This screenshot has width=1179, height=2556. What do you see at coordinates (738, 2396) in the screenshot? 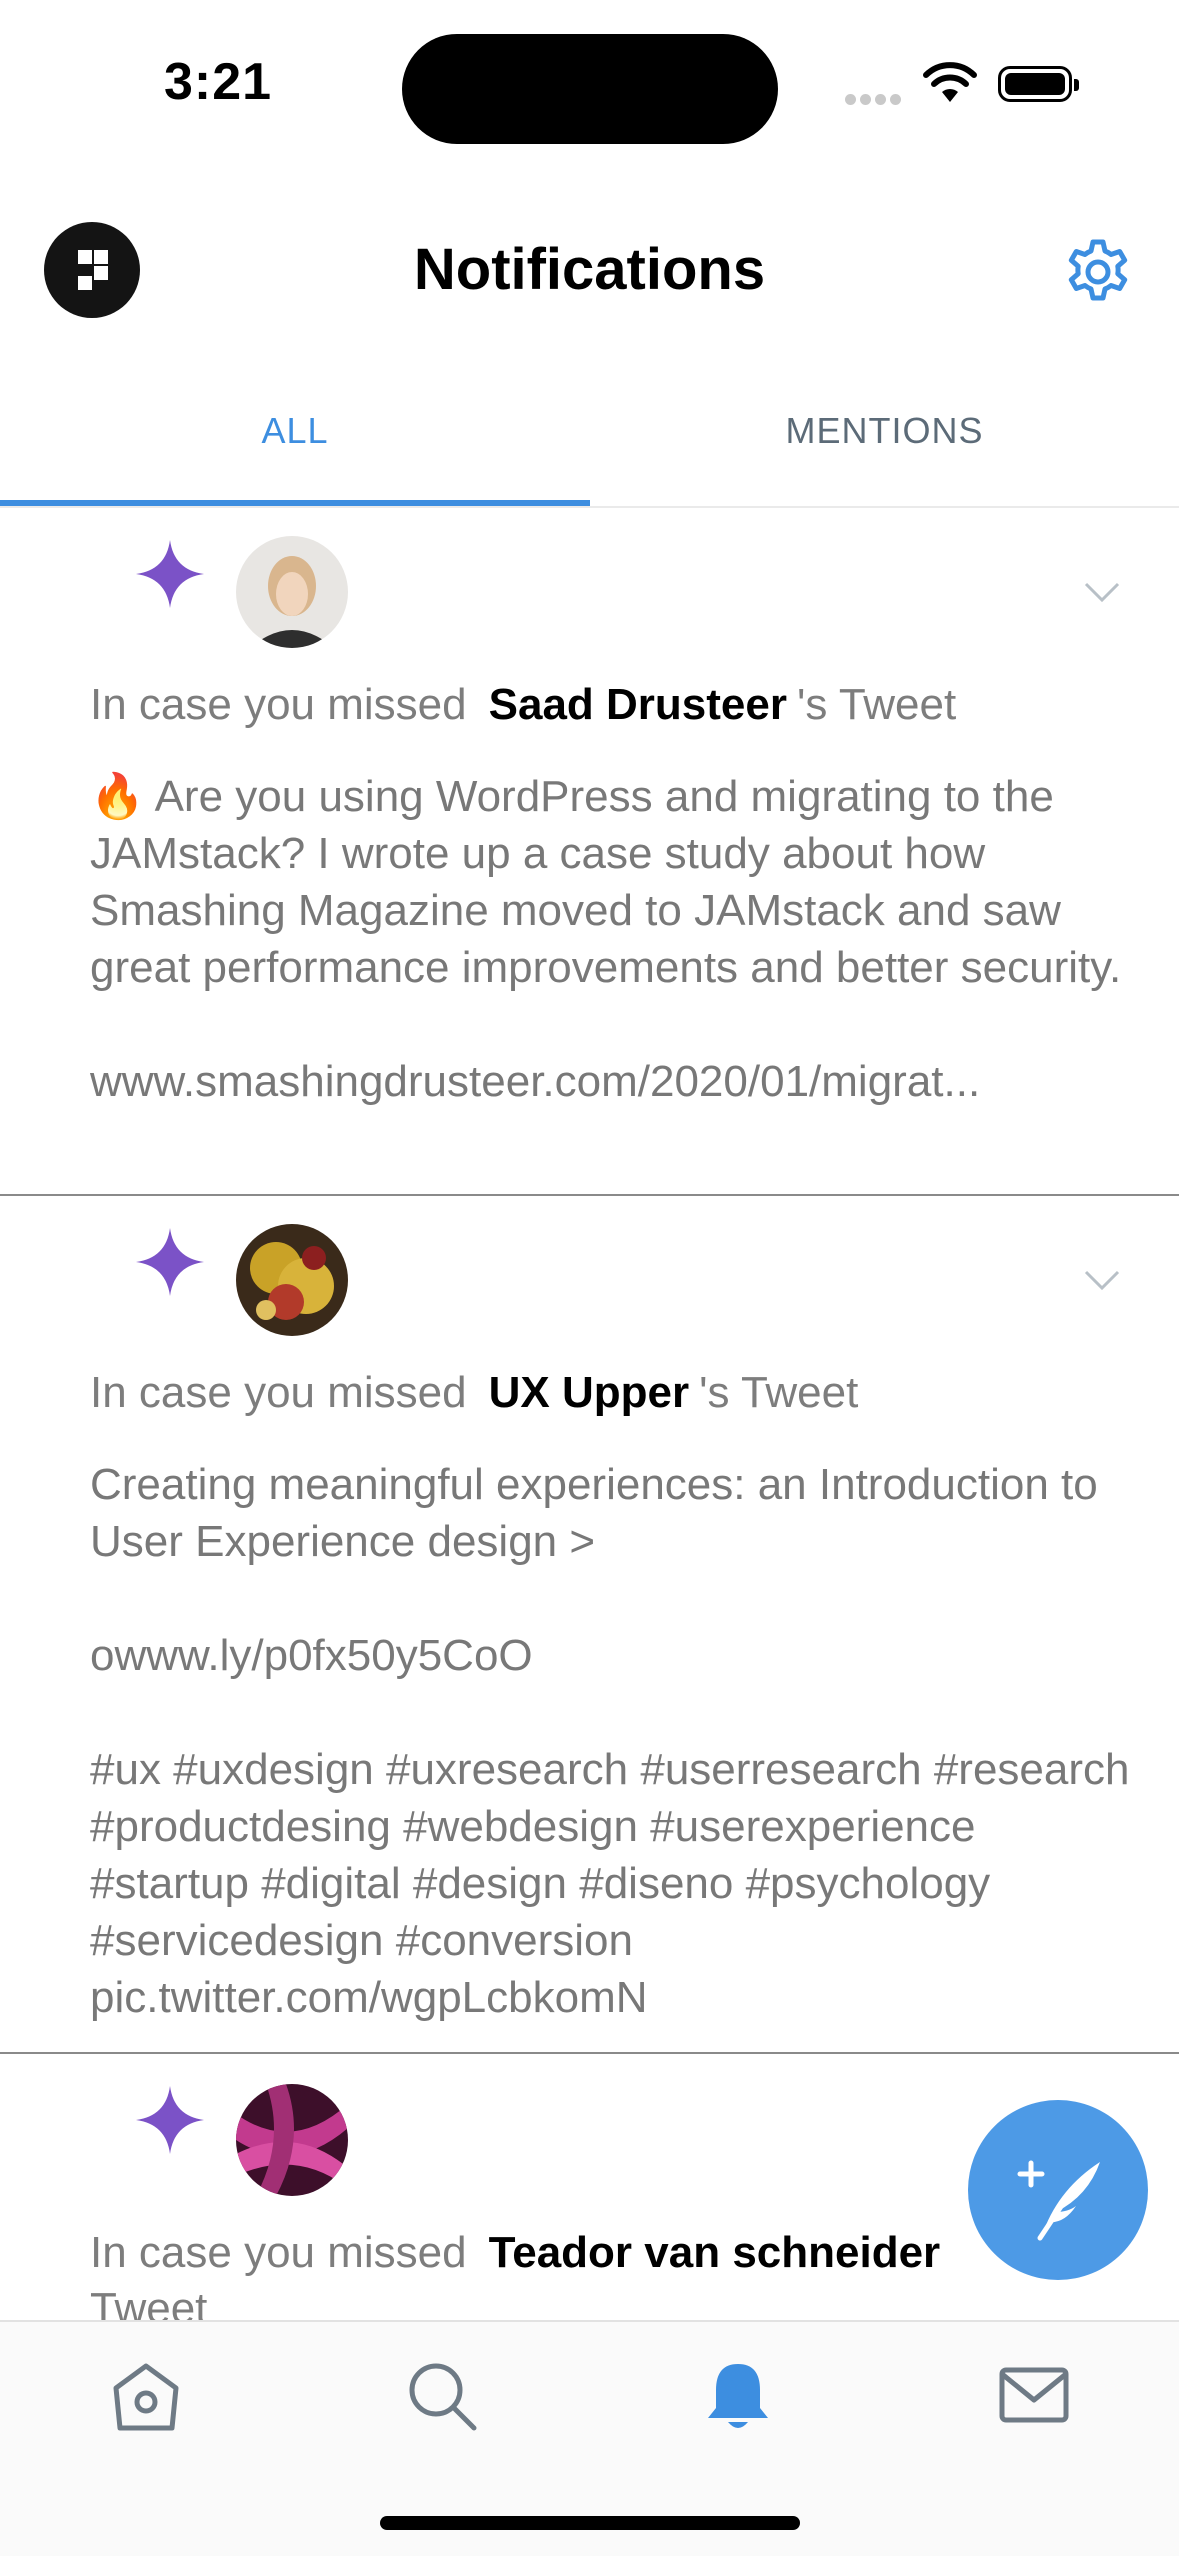
I see `bell-icon` at bounding box center [738, 2396].